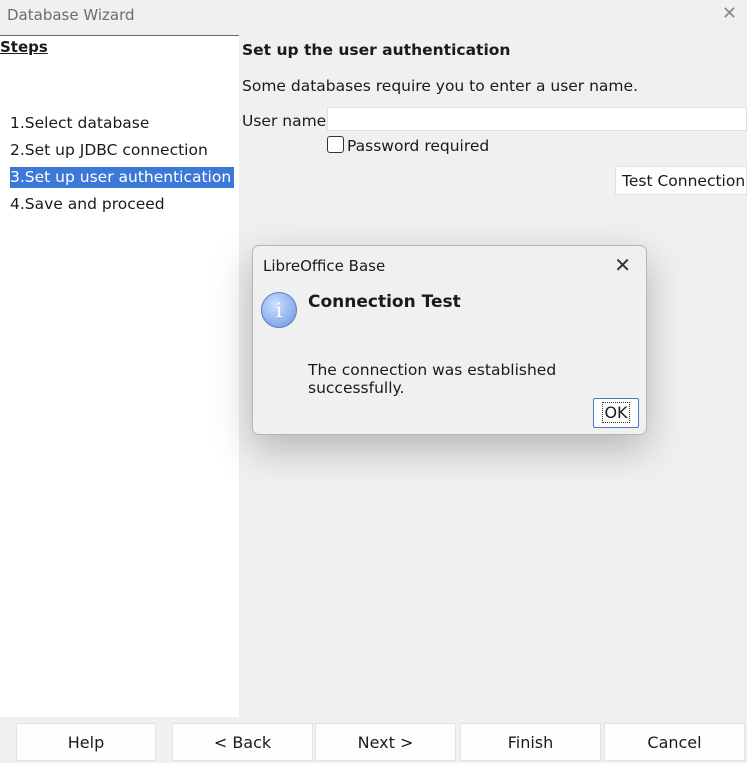 This screenshot has width=747, height=763. I want to click on close-icon: ✕, so click(729, 13).